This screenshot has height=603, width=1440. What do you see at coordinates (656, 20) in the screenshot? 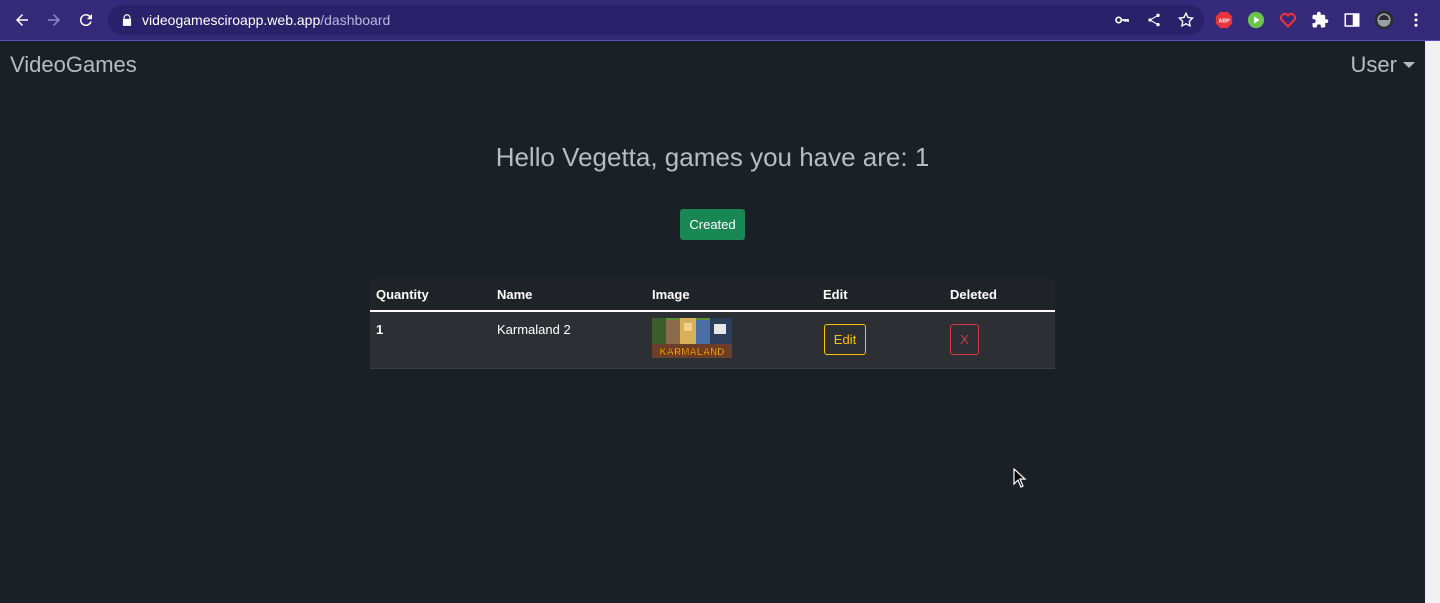
I see `address-bar: videogamesciroapp.web.app/dashboard` at bounding box center [656, 20].